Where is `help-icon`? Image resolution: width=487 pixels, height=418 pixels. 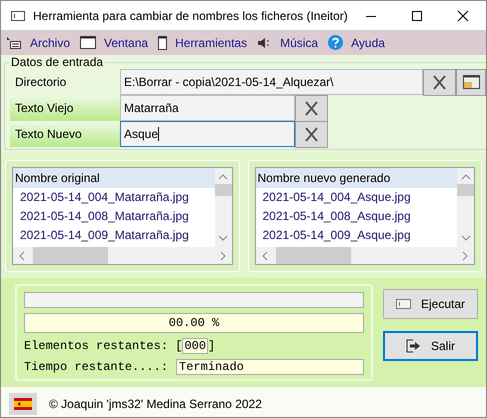 help-icon is located at coordinates (336, 42).